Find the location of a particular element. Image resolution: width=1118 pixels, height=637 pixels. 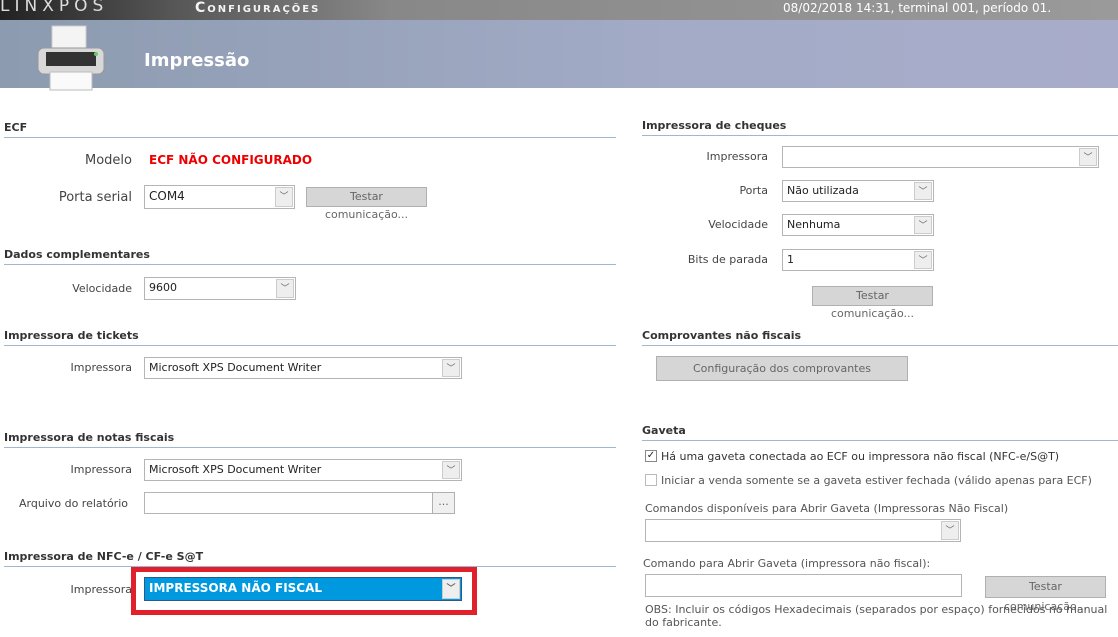

notas-impressora-select: Microsoft XPS Document Writer ﹀ is located at coordinates (303, 470).